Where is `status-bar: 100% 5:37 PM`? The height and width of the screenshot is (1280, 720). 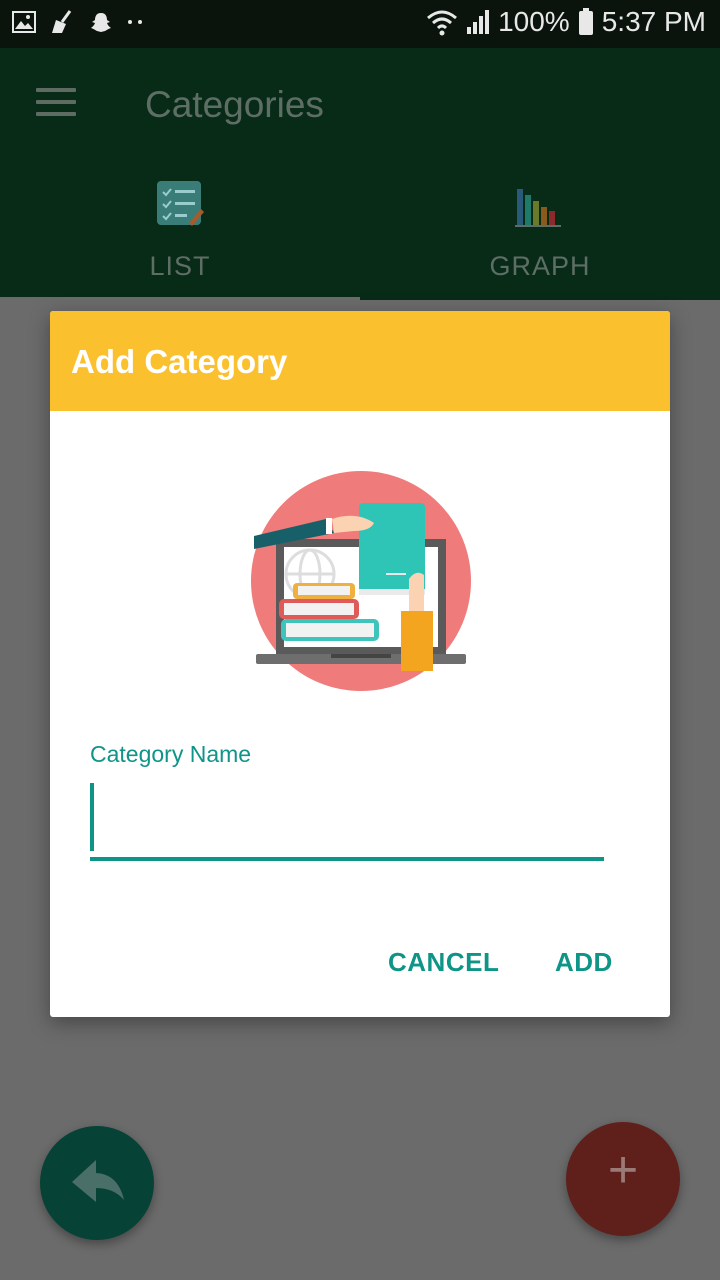
status-bar: 100% 5:37 PM is located at coordinates (360, 24).